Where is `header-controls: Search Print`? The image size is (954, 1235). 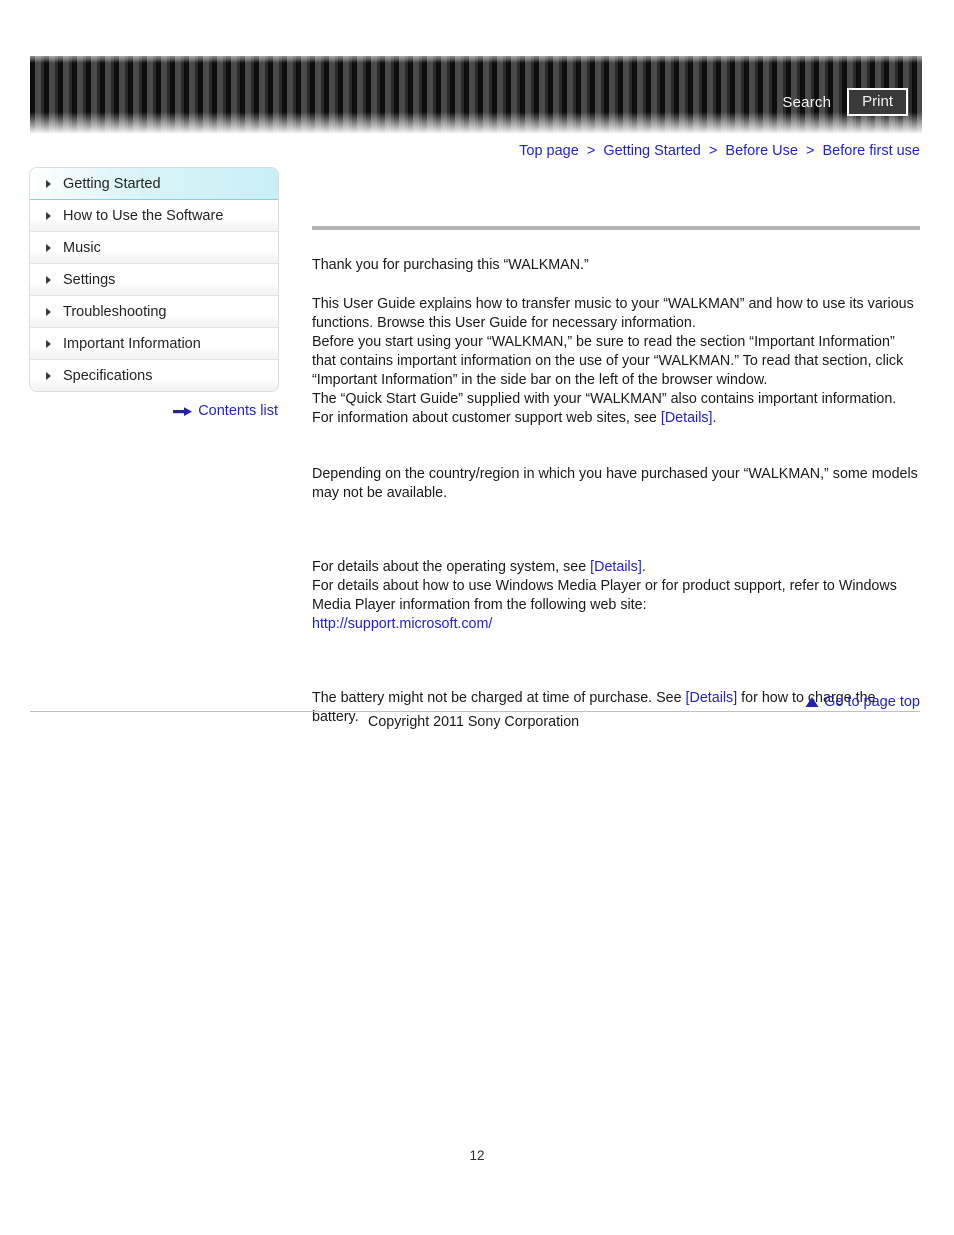
header-controls: Search Print is located at coordinates (845, 102).